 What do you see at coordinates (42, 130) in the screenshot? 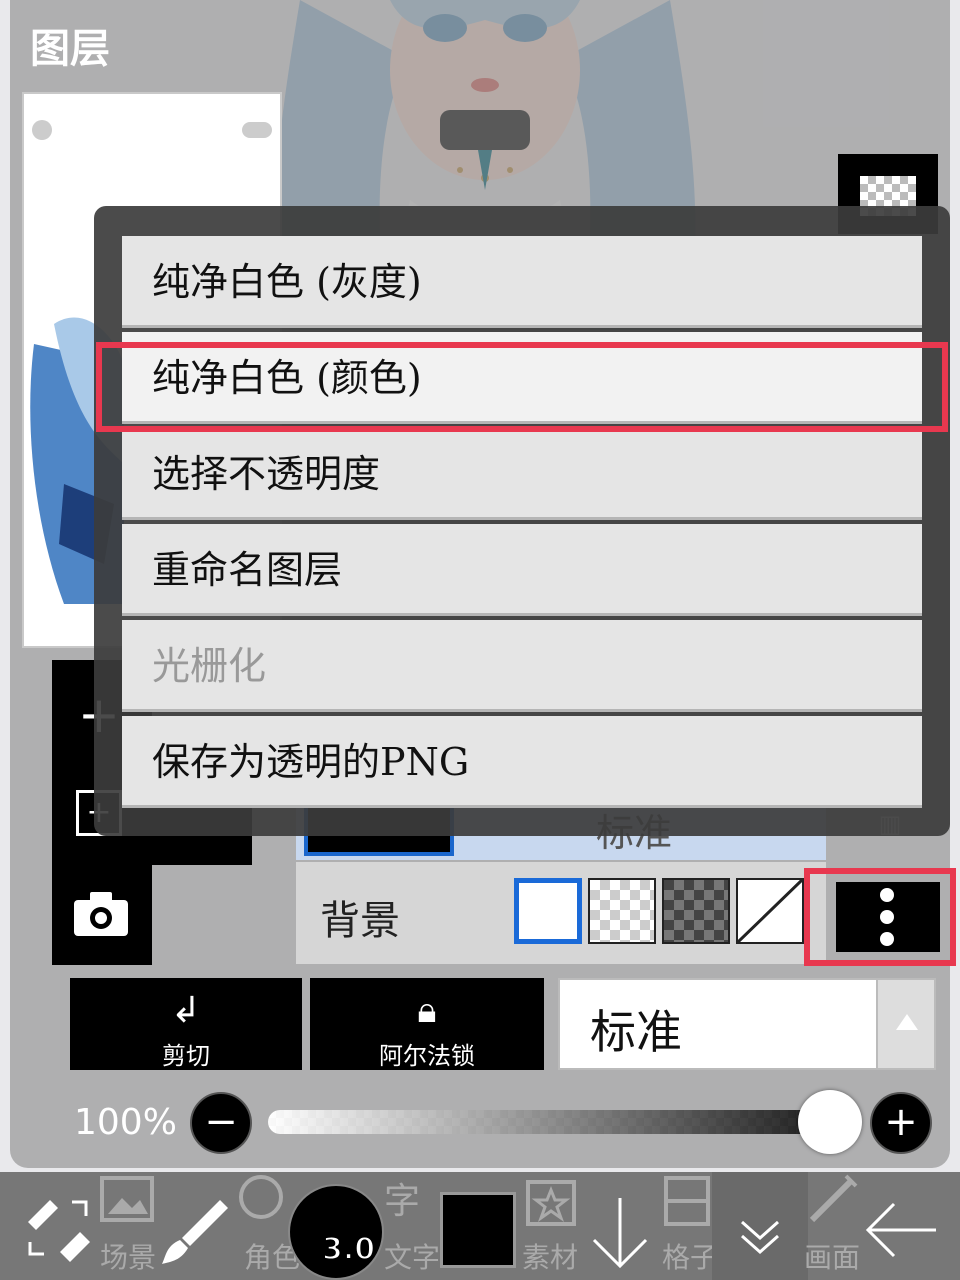
I see `thumbnail-back-icon` at bounding box center [42, 130].